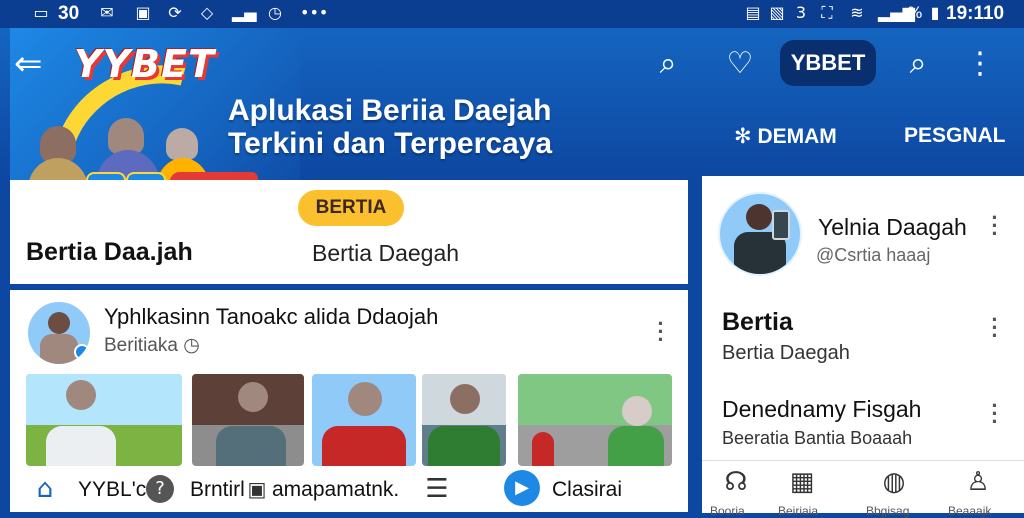 The image size is (1024, 518). Describe the element at coordinates (45, 489) in the screenshot. I see `home-icon: ⌂` at that location.